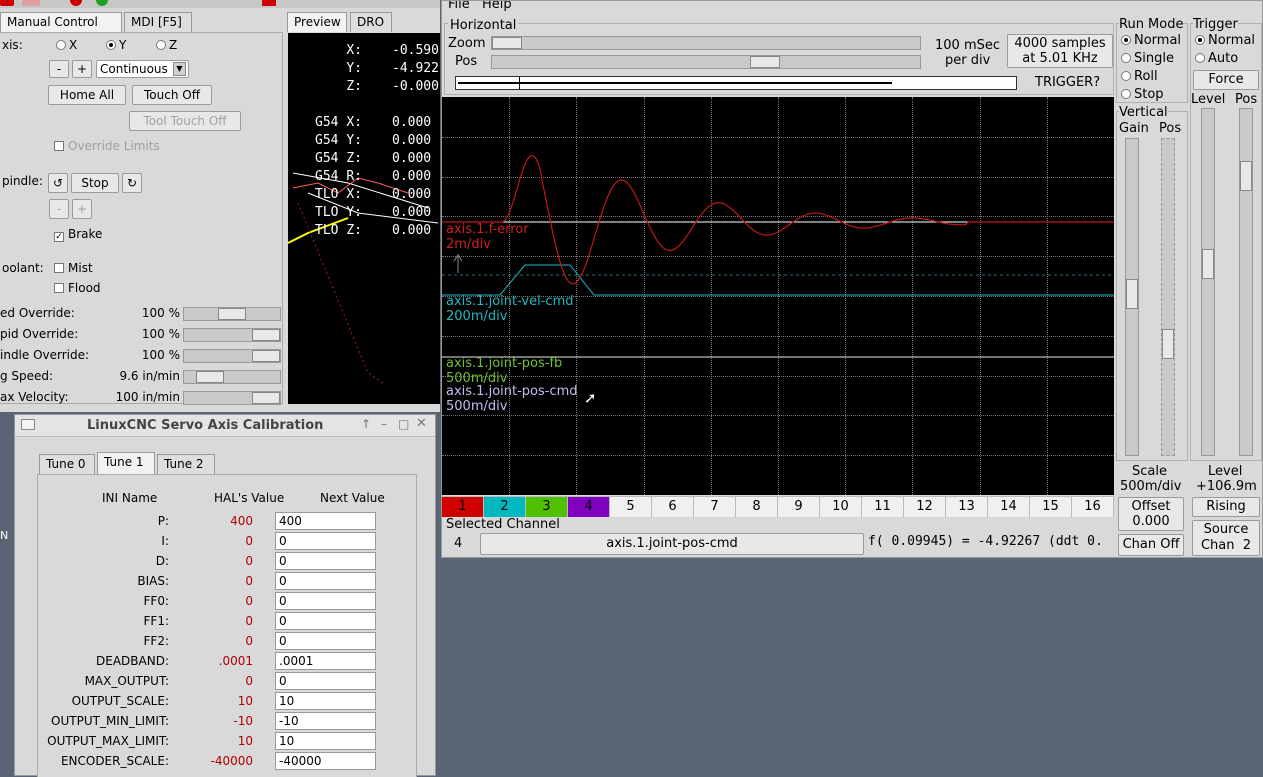  Describe the element at coordinates (1226, 80) in the screenshot. I see `force-button: Force` at that location.